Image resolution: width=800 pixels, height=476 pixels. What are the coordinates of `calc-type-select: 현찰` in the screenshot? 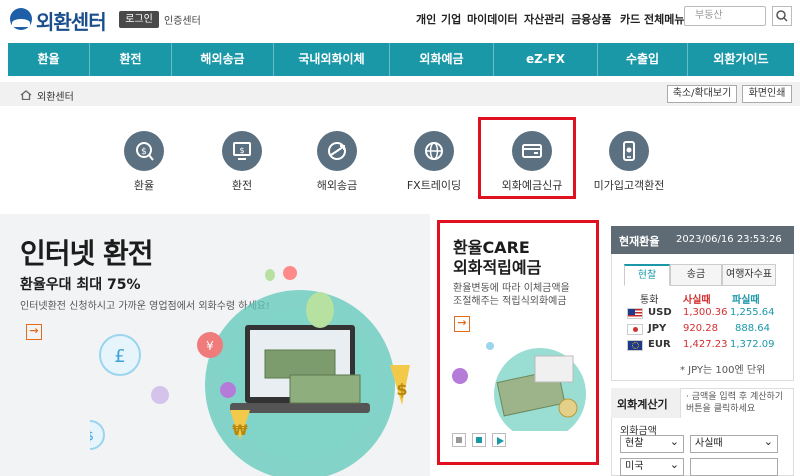 It's located at (652, 443).